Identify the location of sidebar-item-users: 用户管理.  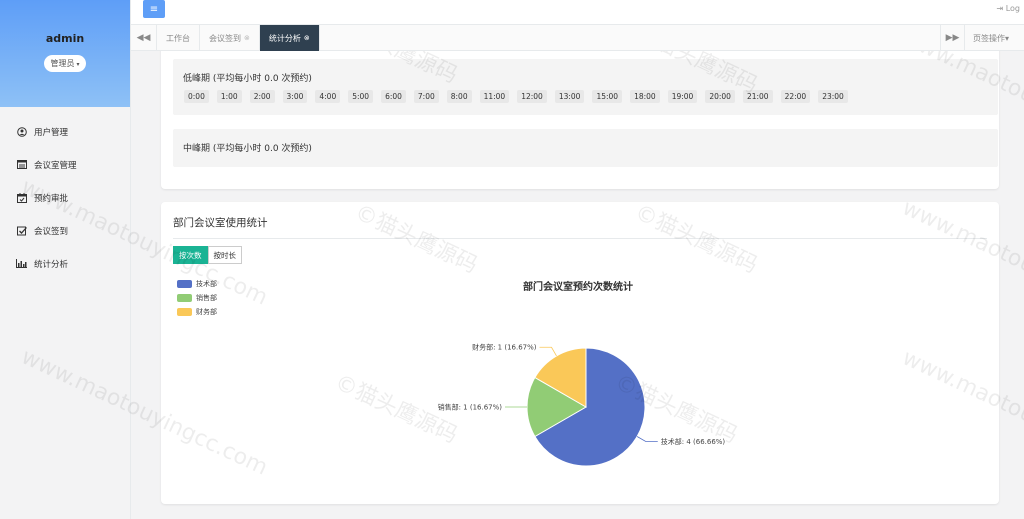
(65, 131).